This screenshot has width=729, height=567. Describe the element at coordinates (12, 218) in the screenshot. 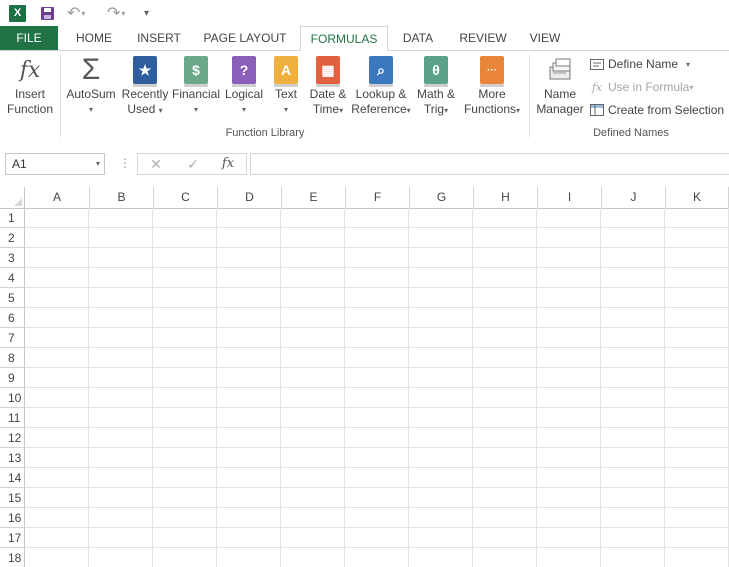

I see `row-header-1: 1` at that location.